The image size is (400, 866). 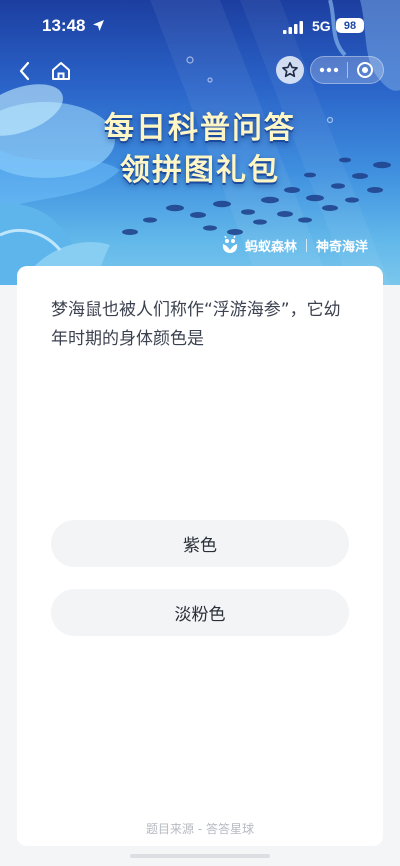 I want to click on star-icon, so click(x=290, y=70).